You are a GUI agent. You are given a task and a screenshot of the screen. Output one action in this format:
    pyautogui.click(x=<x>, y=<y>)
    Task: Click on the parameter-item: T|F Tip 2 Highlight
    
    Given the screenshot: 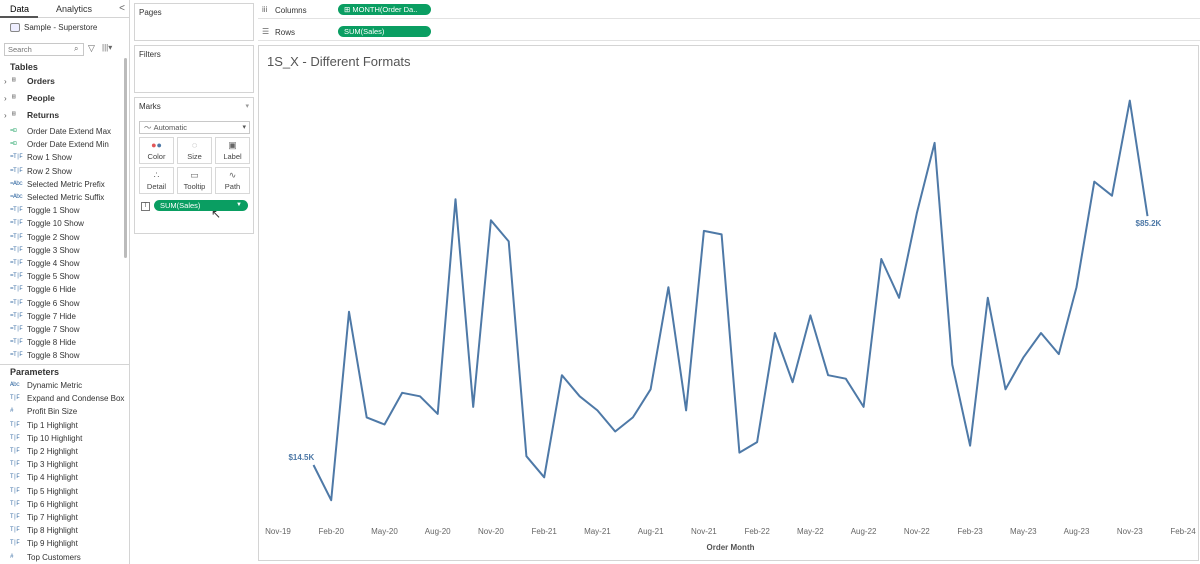 What is the action you would take?
    pyautogui.click(x=62, y=453)
    